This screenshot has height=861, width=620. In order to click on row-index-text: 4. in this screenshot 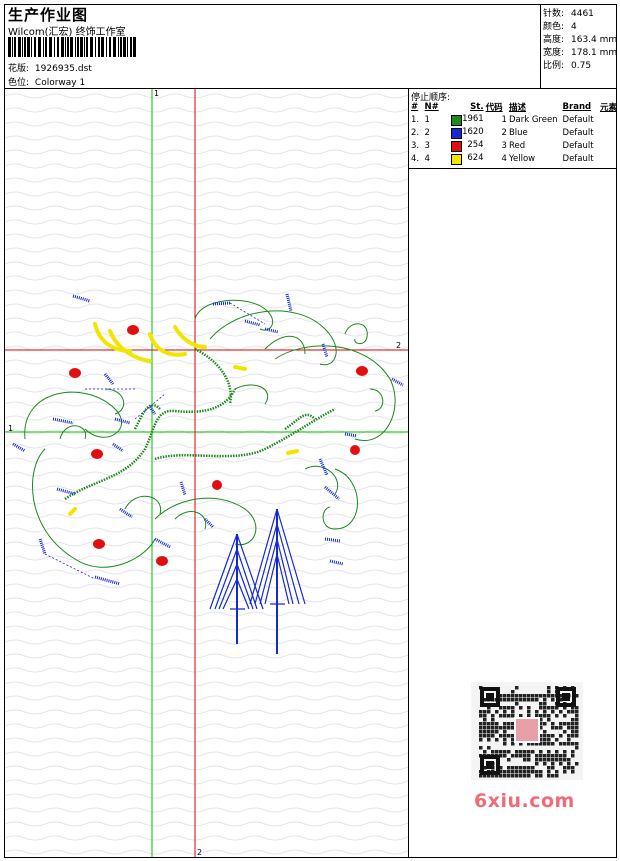, I will do `click(415, 158)`.